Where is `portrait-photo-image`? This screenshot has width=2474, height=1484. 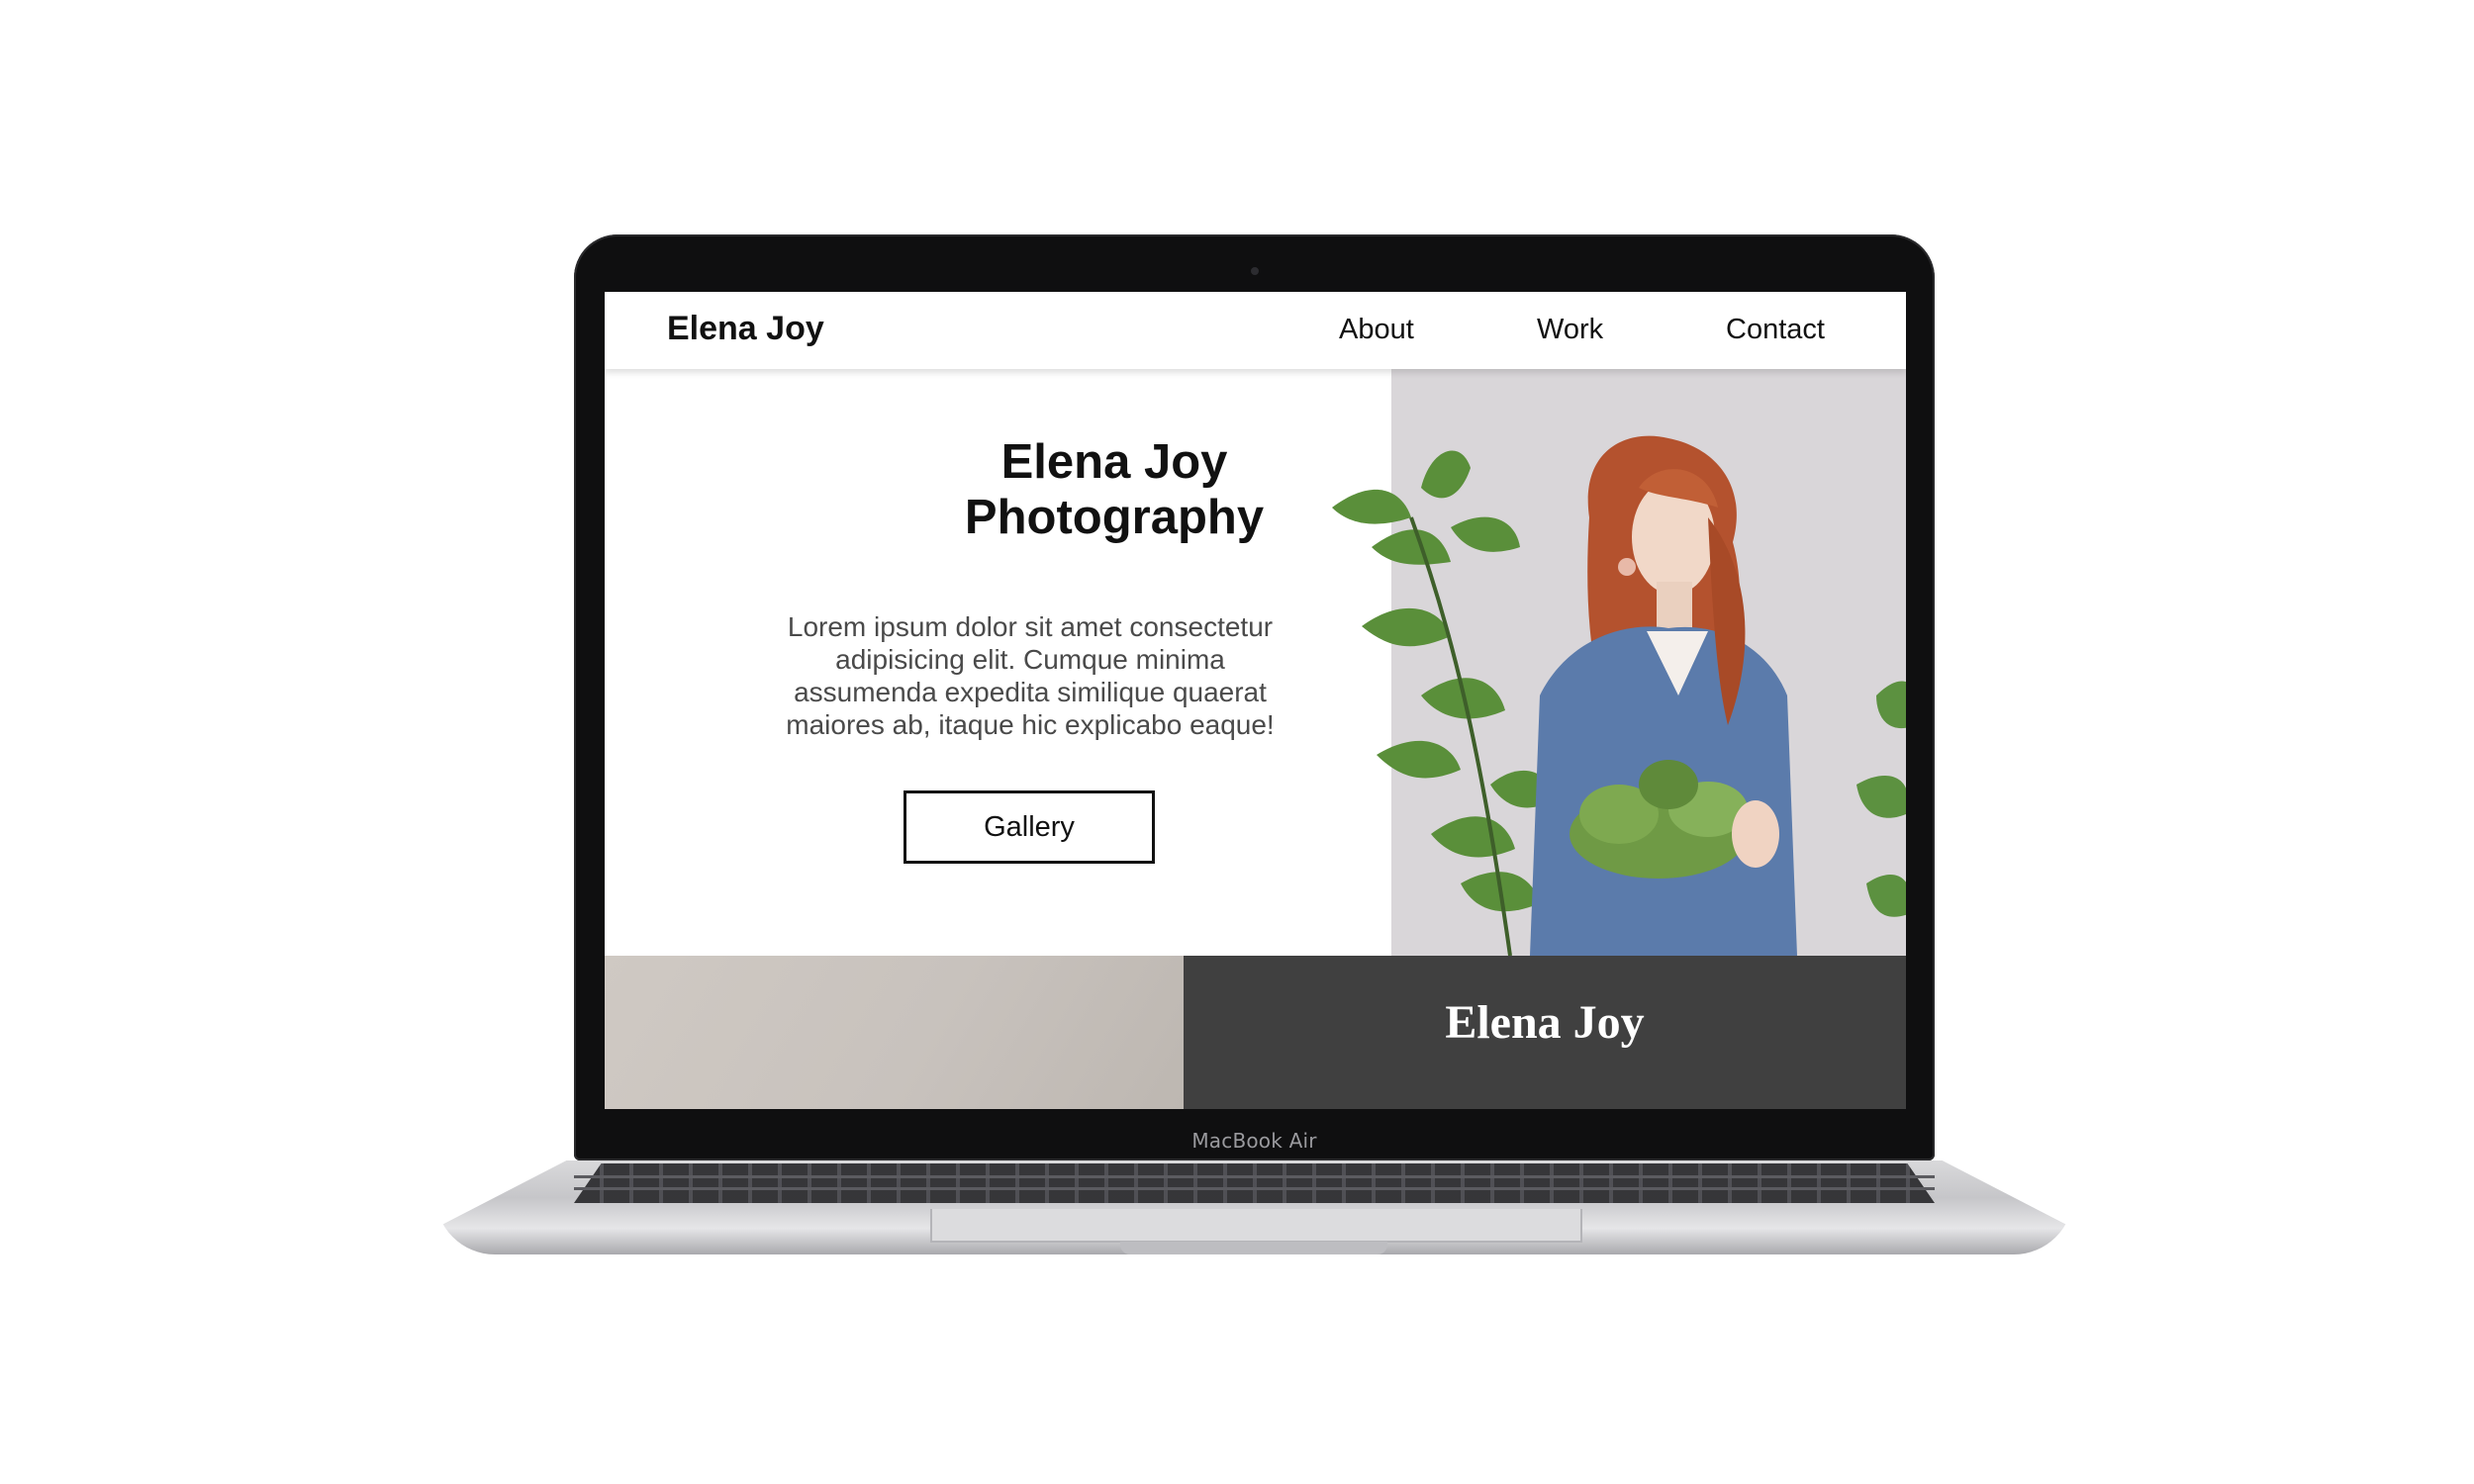
portrait-photo-image is located at coordinates (1619, 663).